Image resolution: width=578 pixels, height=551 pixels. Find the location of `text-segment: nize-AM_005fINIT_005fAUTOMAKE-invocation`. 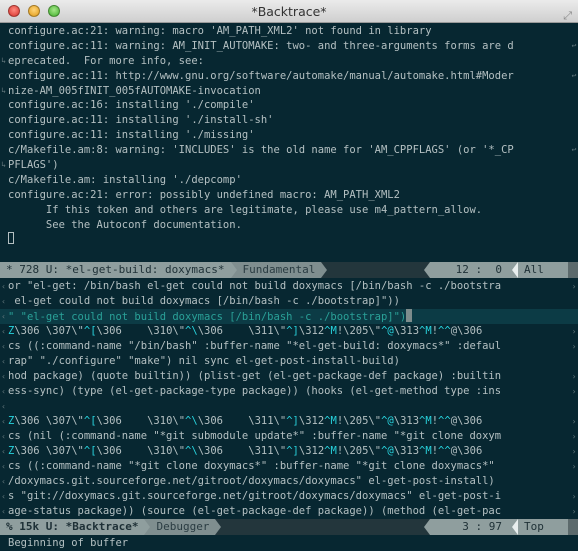

text-segment: nize-AM_005fINIT_005fAUTOMAKE-invocation is located at coordinates (134, 90).